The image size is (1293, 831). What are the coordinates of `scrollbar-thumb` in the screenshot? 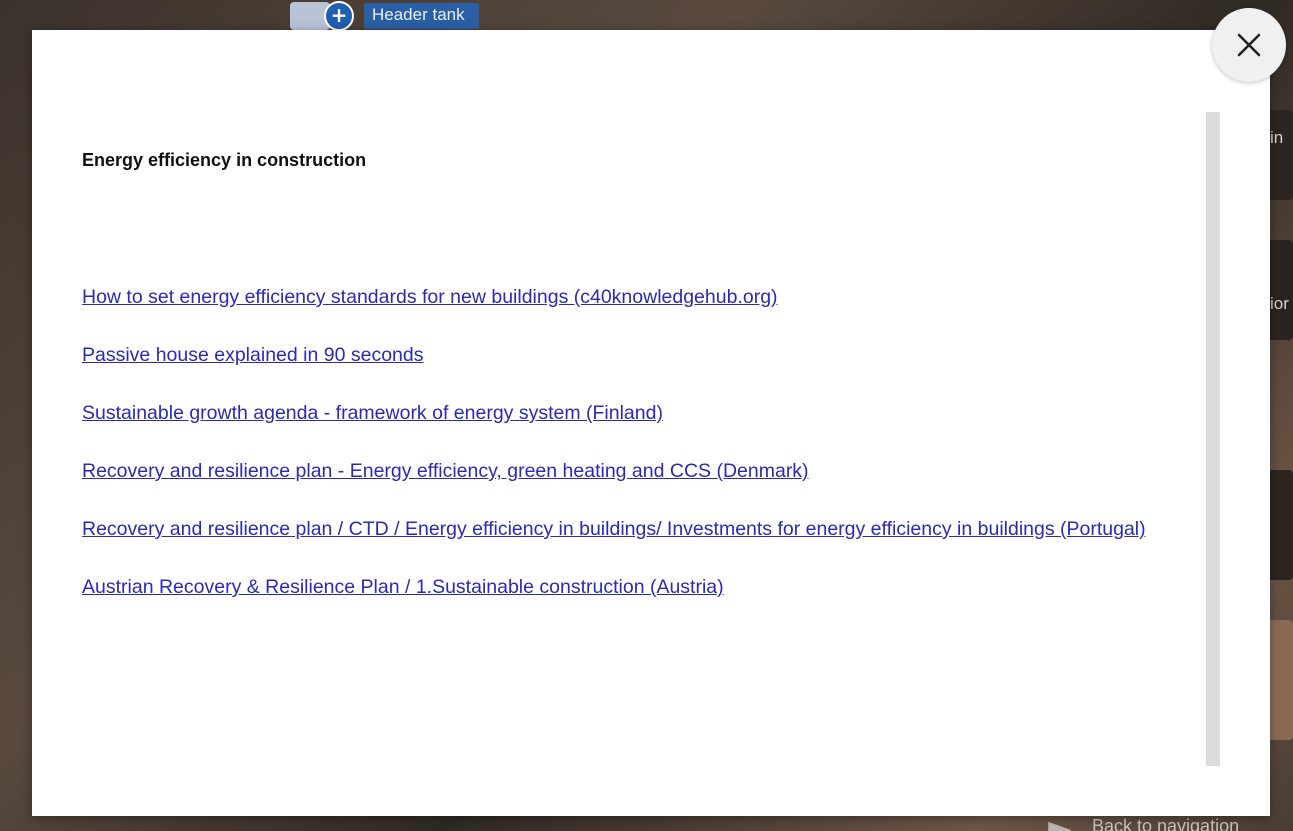 It's located at (1213, 439).